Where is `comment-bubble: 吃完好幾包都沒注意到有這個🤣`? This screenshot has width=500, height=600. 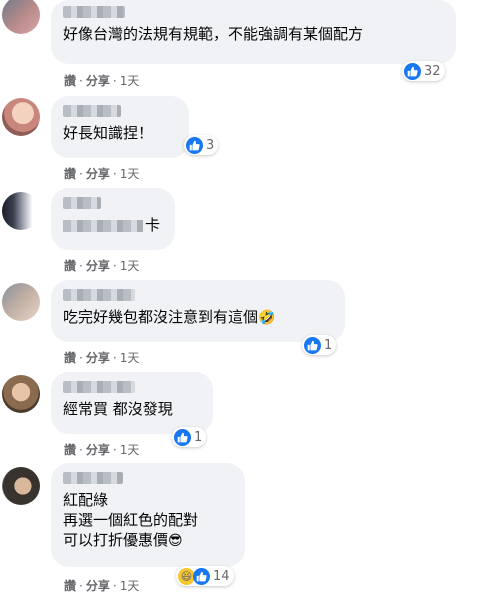 comment-bubble: 吃完好幾包都沒注意到有這個🤣 is located at coordinates (198, 311).